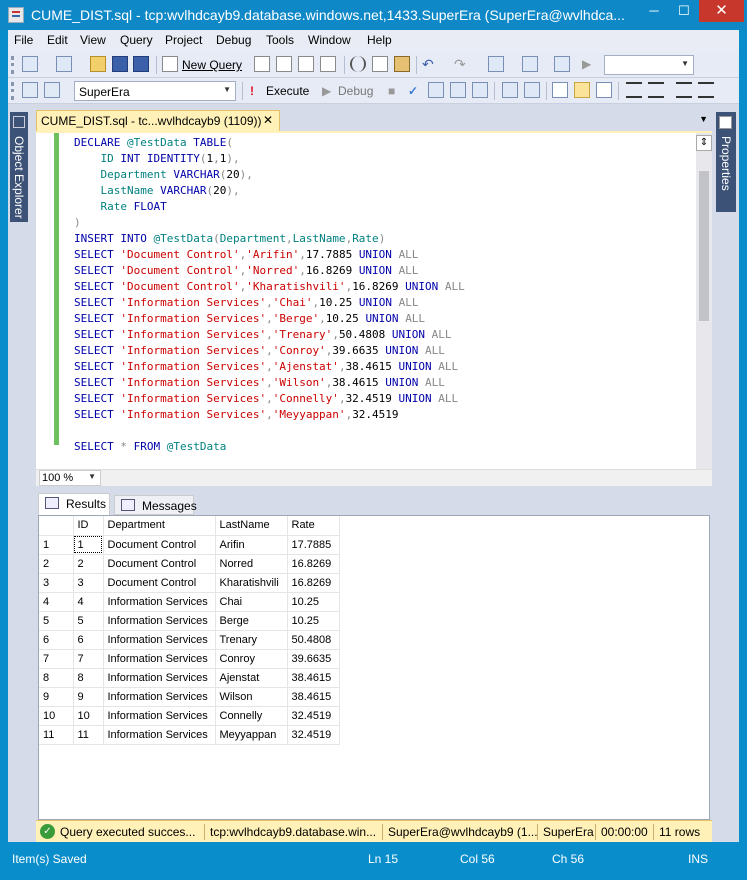  What do you see at coordinates (251, 659) in the screenshot?
I see `cell-lastname: Conroy` at bounding box center [251, 659].